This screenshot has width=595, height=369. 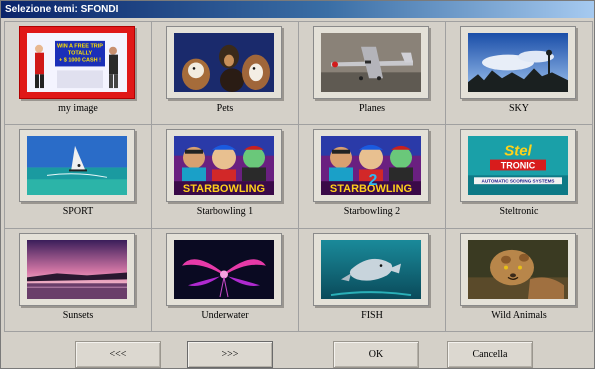 What do you see at coordinates (372, 108) in the screenshot?
I see `theme-label: Planes` at bounding box center [372, 108].